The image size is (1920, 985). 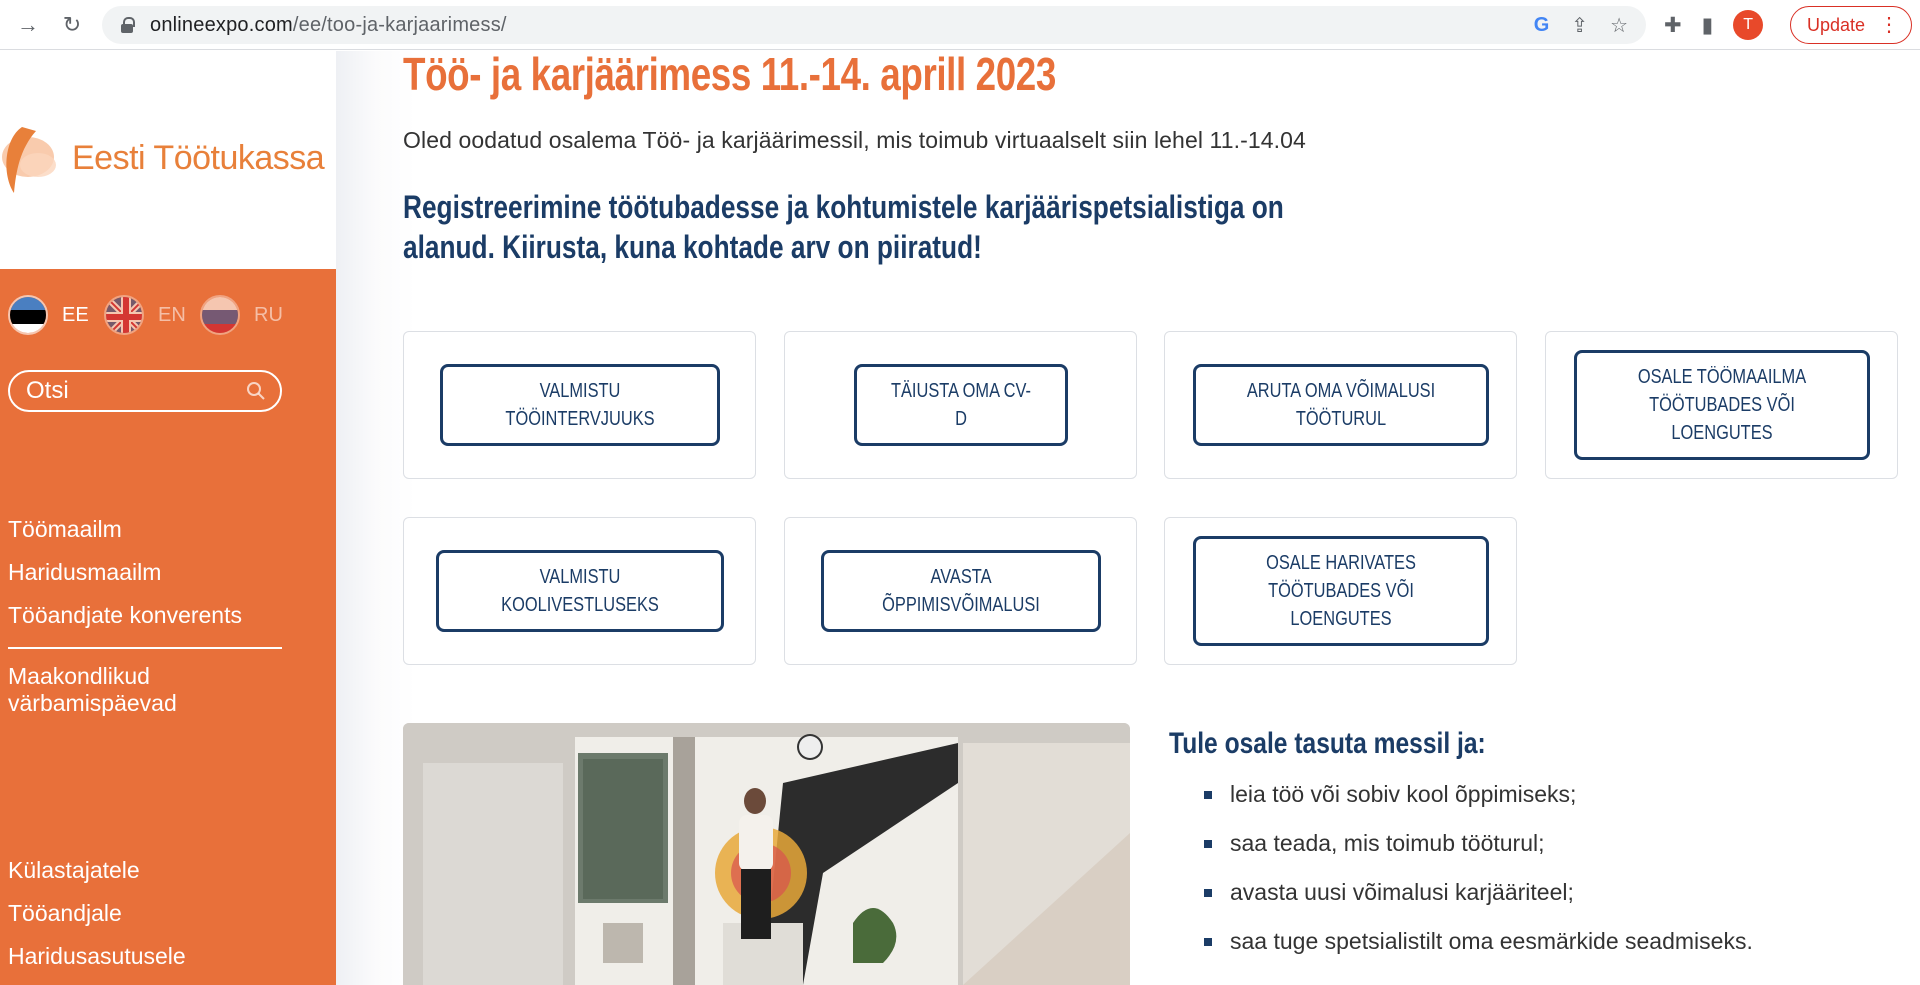 What do you see at coordinates (145, 648) in the screenshot?
I see `nav-divider` at bounding box center [145, 648].